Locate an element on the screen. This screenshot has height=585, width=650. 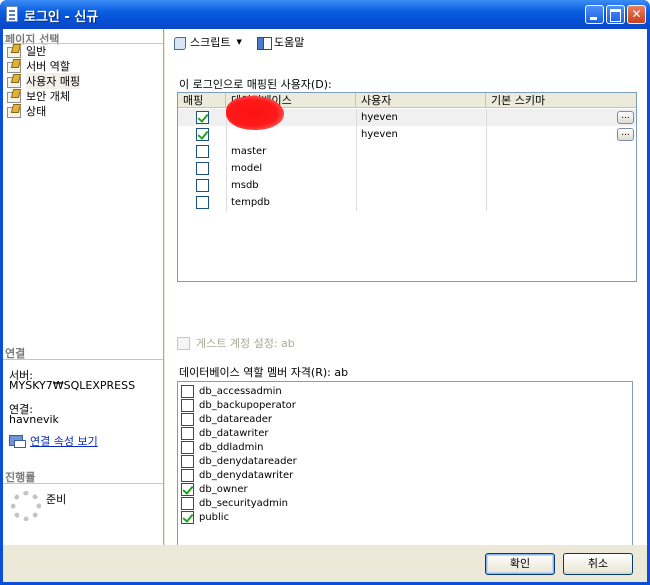
list-item: db_securityadmin is located at coordinates (234, 503).